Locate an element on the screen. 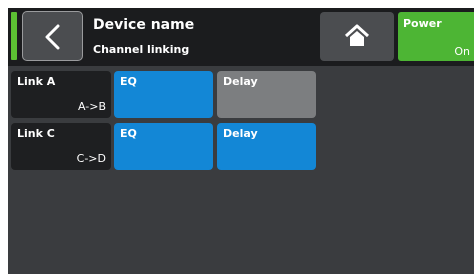 The image size is (474, 274). link-c-label: Link C is located at coordinates (36, 133).